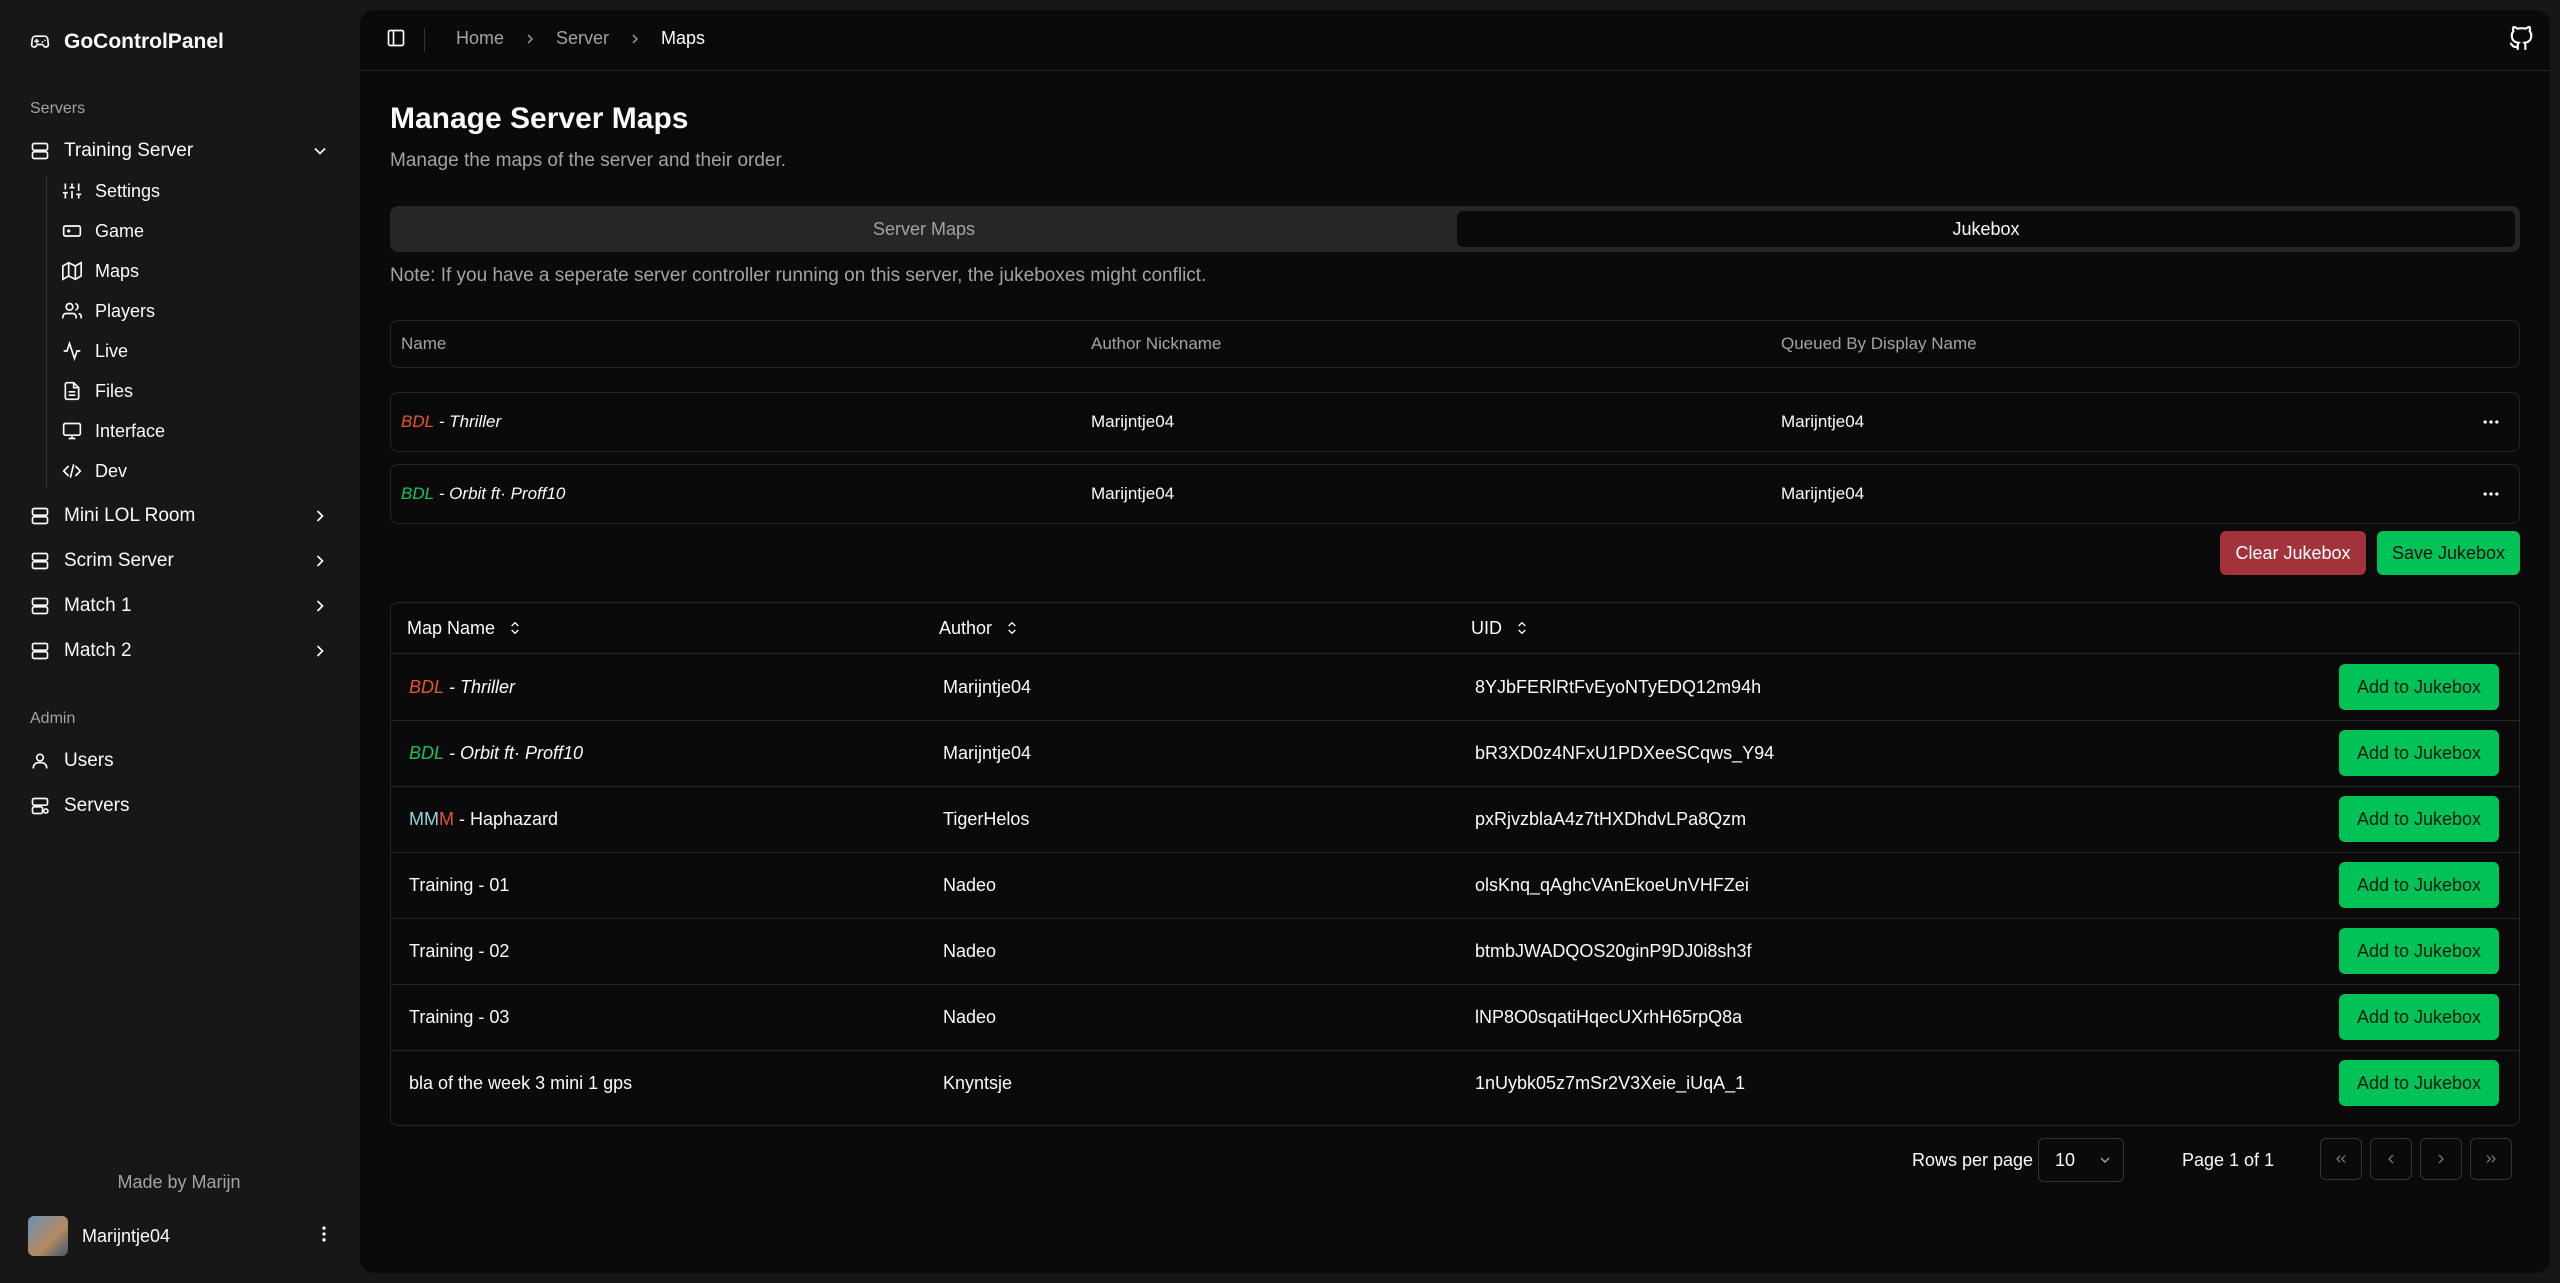  Describe the element at coordinates (197, 311) in the screenshot. I see `sidebar-item-players: Players` at that location.